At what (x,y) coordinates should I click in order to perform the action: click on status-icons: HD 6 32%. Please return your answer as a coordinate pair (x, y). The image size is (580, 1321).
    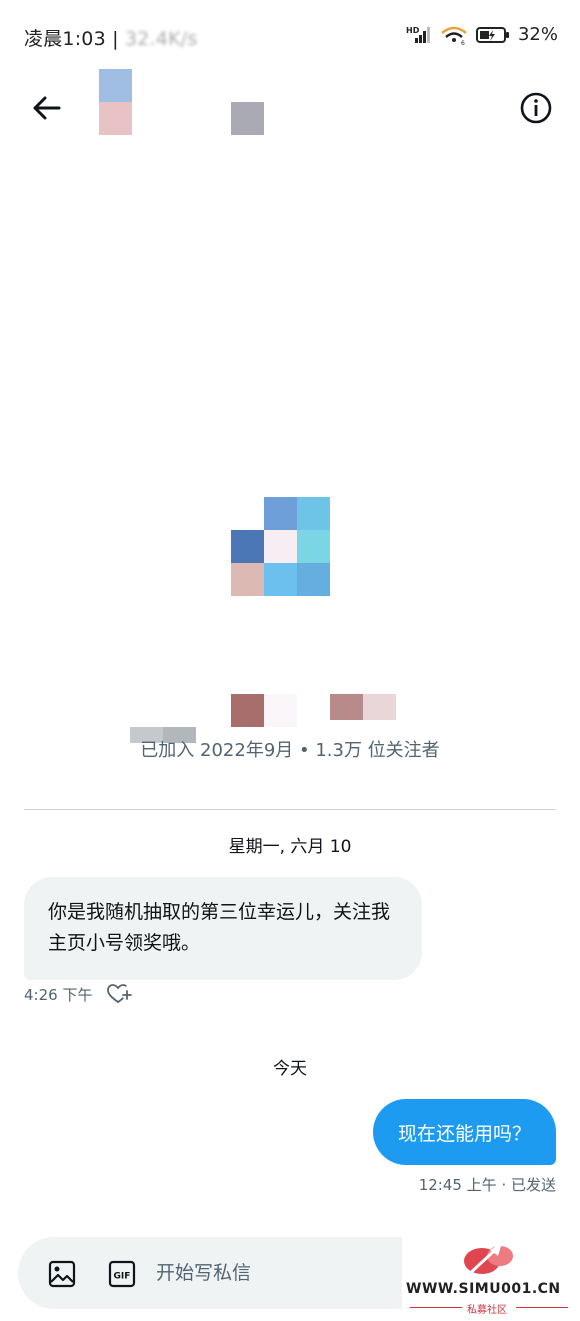
    Looking at the image, I should click on (482, 34).